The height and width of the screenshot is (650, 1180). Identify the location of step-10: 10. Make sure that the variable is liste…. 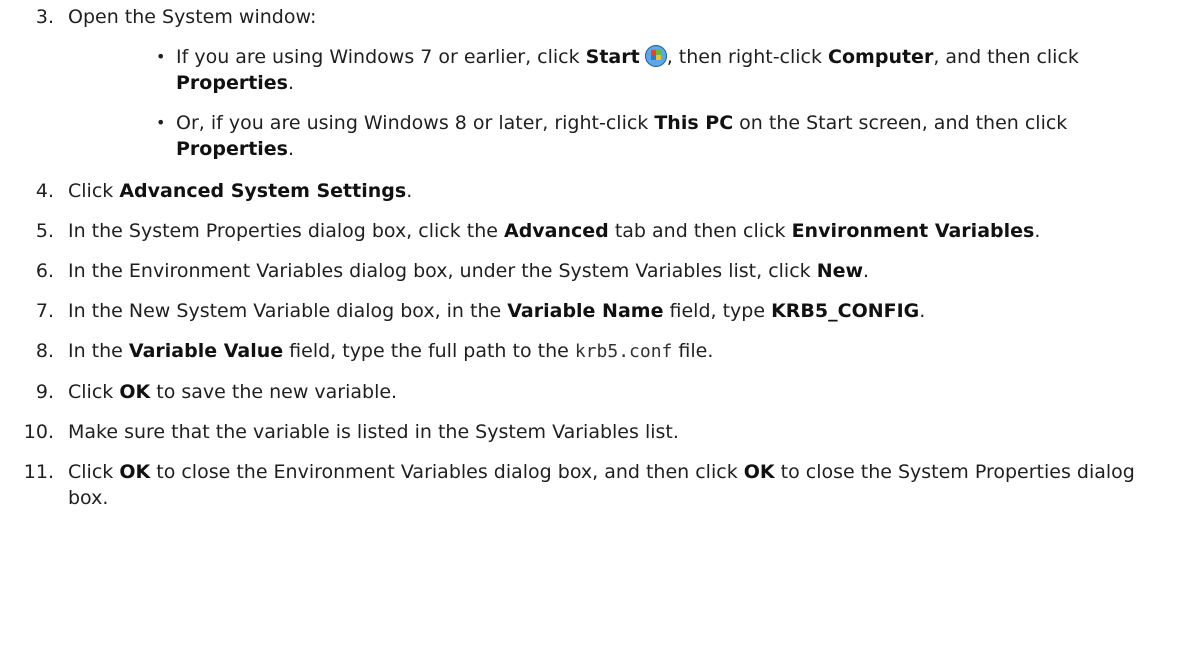
(590, 432).